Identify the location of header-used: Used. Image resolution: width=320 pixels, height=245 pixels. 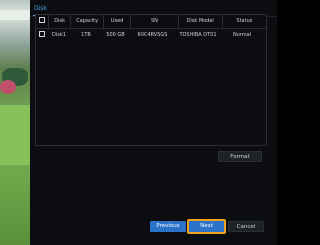
(118, 21).